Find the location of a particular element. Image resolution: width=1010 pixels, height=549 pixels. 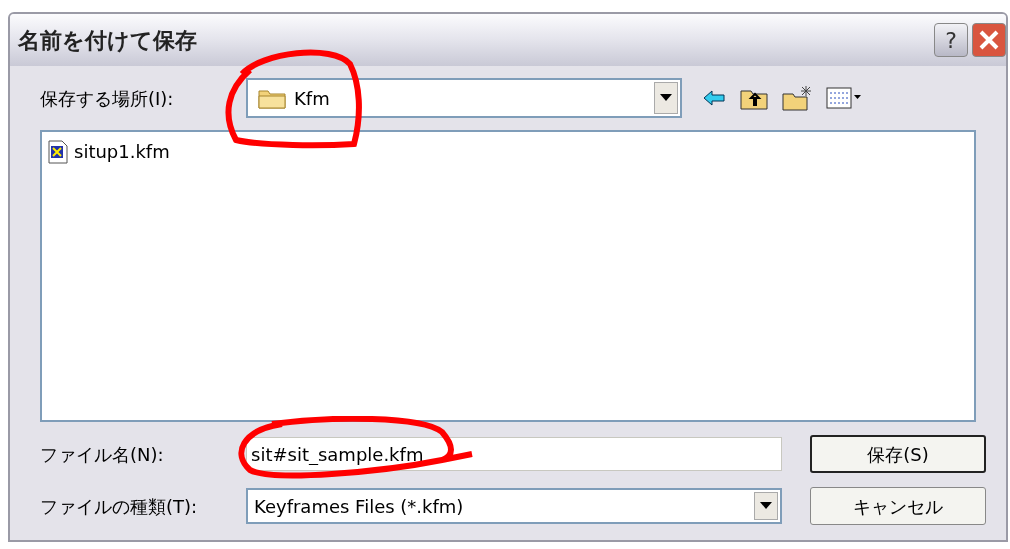

back-arrow-icon is located at coordinates (714, 98).